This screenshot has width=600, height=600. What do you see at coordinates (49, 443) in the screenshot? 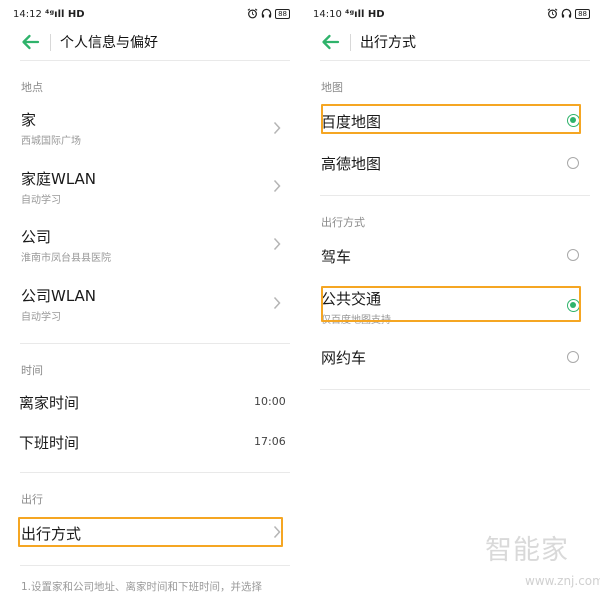
I see `item-title: 下班时间` at bounding box center [49, 443].